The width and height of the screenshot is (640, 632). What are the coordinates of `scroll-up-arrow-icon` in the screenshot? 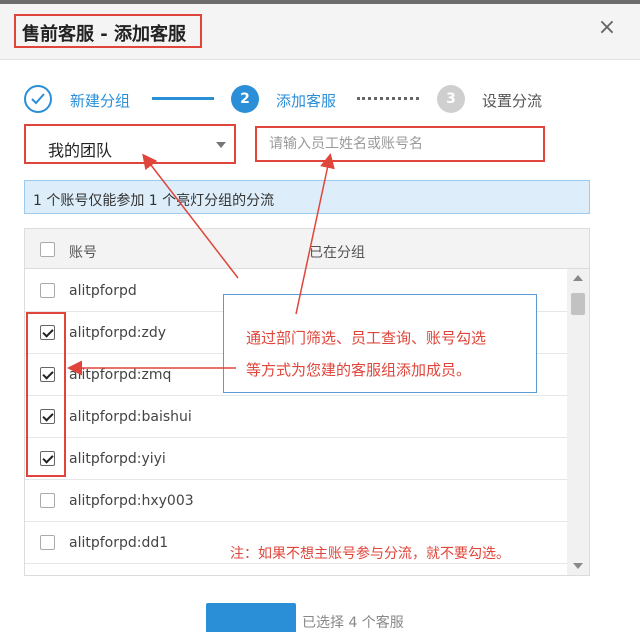 It's located at (578, 278).